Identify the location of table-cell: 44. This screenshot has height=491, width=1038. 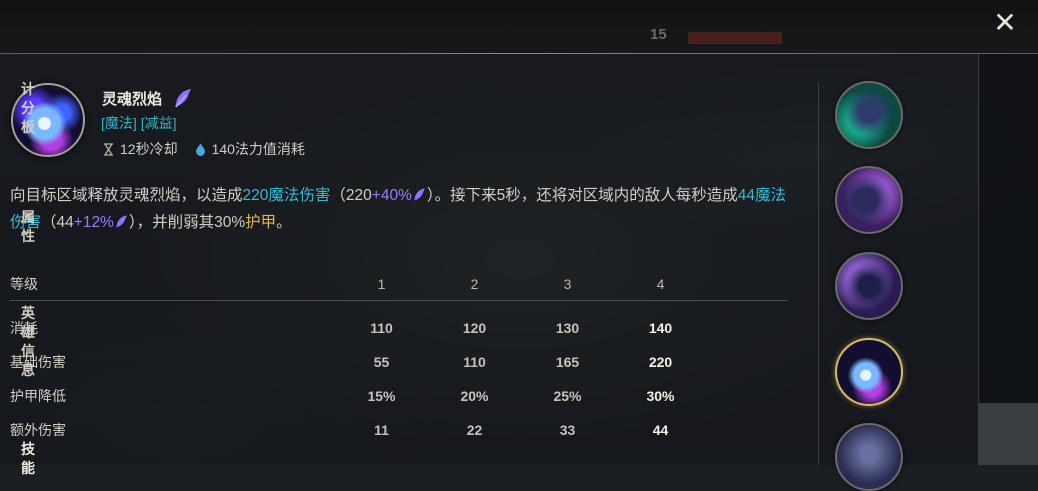
(660, 430).